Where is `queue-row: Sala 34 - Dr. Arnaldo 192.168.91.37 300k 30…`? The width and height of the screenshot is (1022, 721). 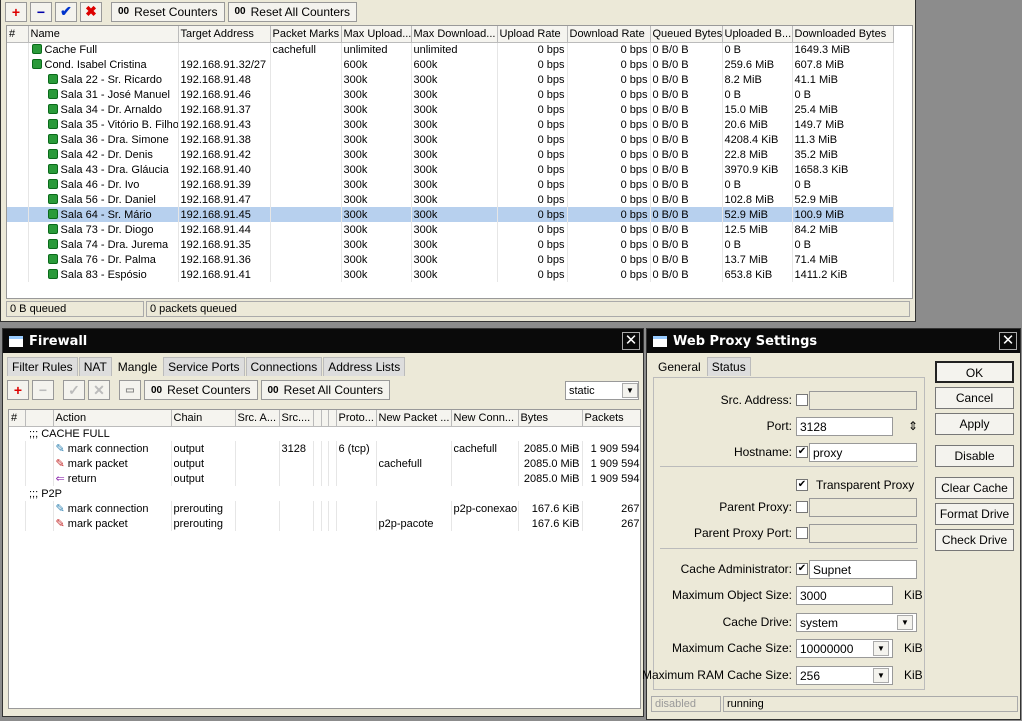
queue-row: Sala 34 - Dr. Arnaldo 192.168.91.37 300k 30… is located at coordinates (450, 109).